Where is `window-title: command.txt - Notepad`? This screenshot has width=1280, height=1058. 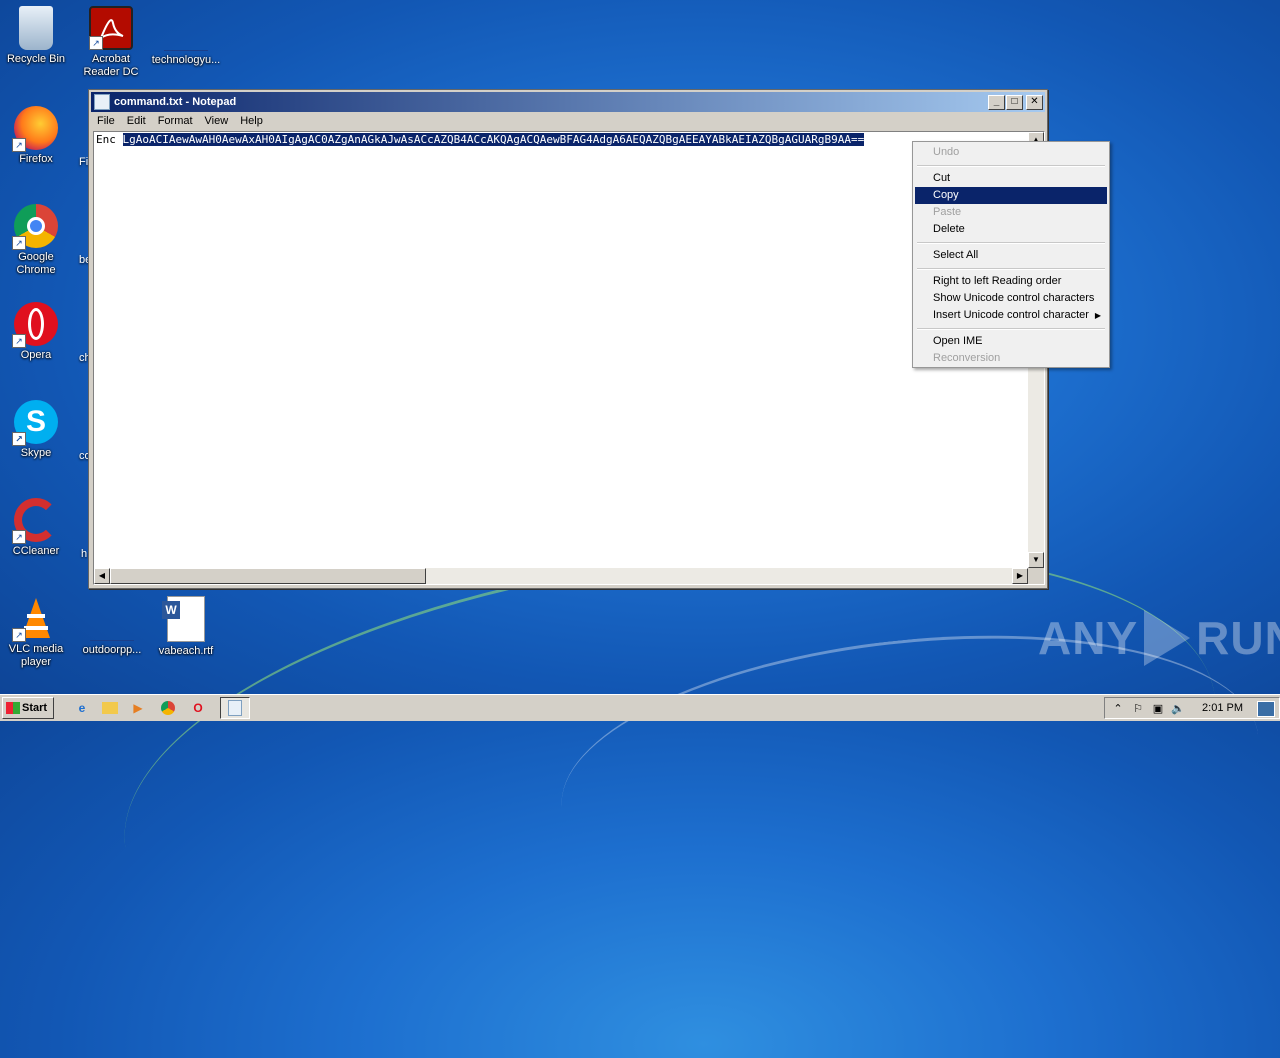 window-title: command.txt - Notepad is located at coordinates (175, 102).